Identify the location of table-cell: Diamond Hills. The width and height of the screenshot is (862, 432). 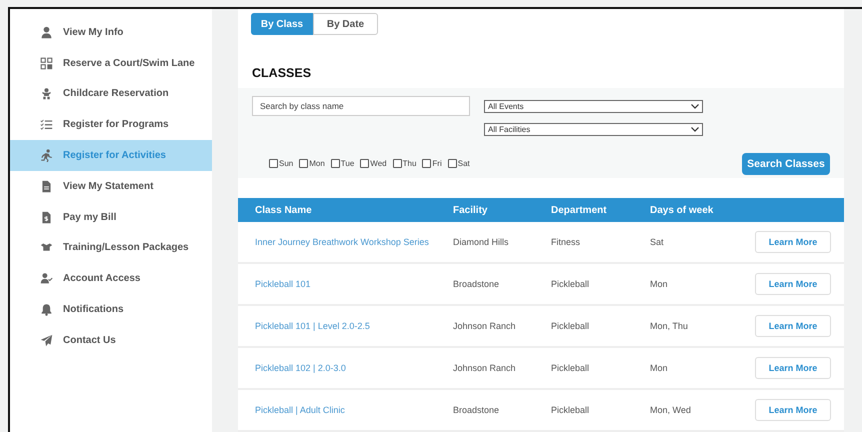
(481, 242).